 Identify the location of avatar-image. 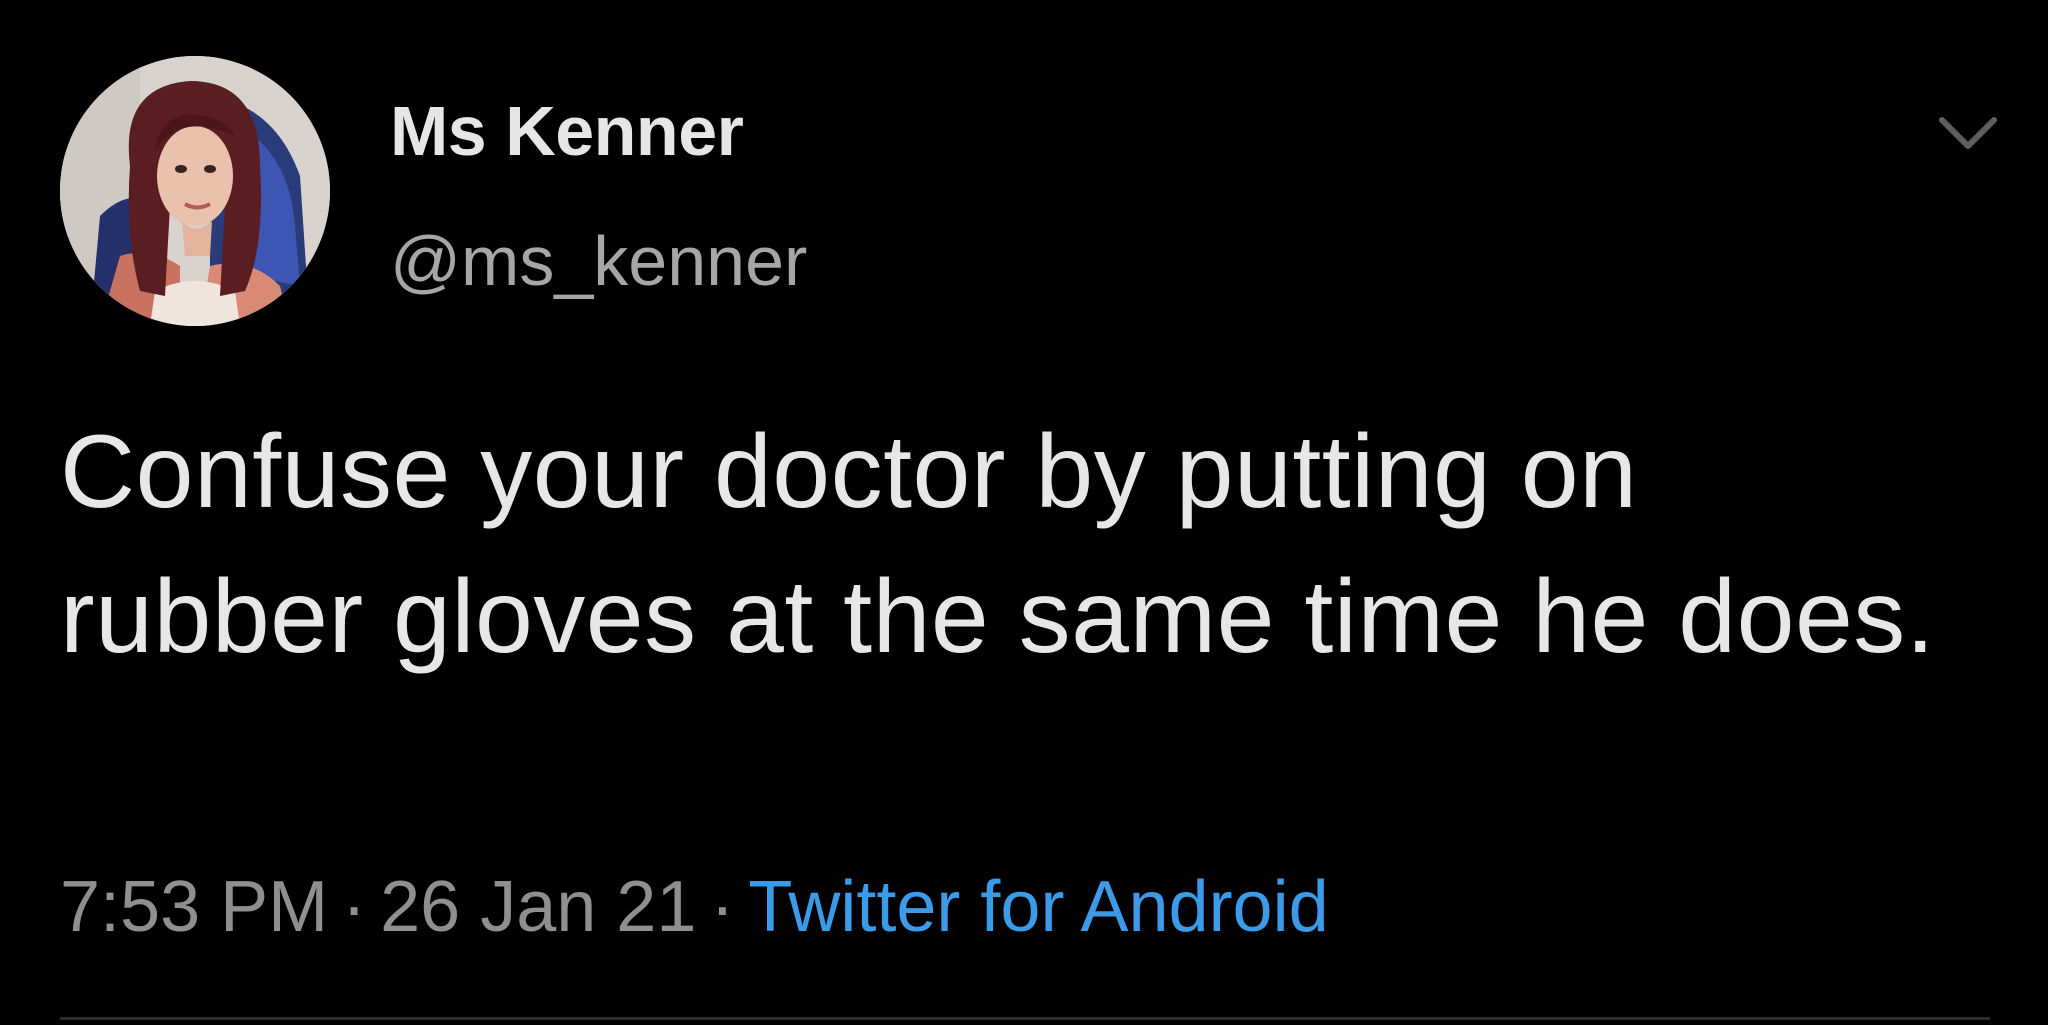
(195, 191).